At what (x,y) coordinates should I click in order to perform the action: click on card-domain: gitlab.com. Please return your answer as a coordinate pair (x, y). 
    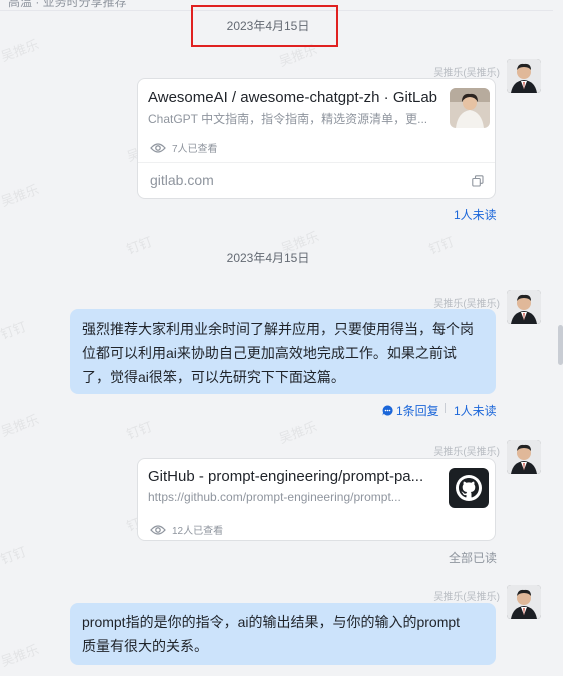
    Looking at the image, I should click on (182, 180).